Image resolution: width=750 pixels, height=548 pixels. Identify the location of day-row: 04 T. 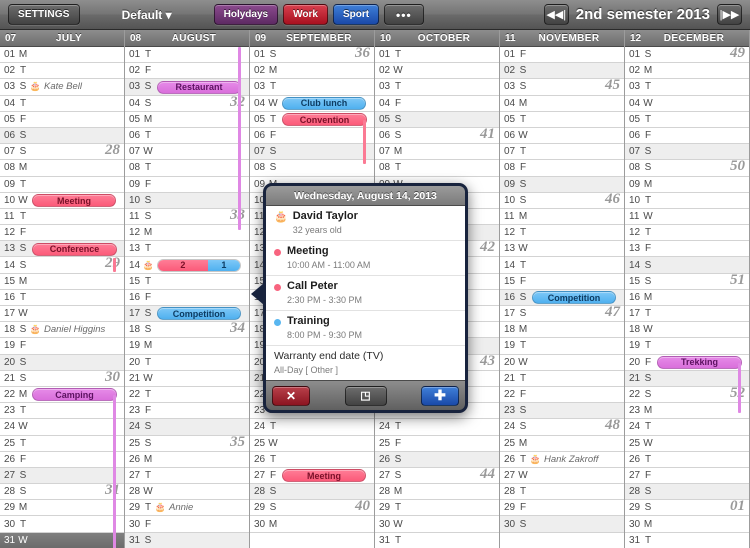
(62, 103).